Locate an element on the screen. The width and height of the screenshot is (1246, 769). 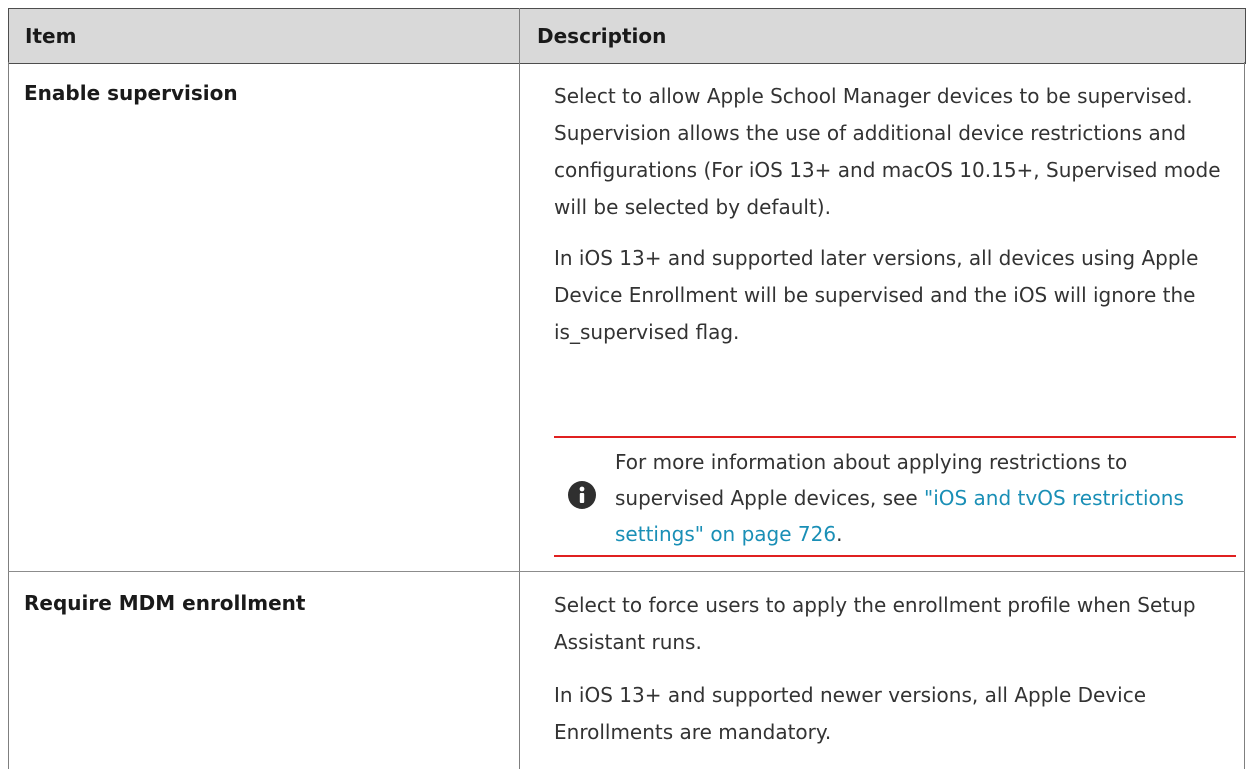
row-item-require-mdm-enrollment: Require MDM enrollment is located at coordinates (165, 603).